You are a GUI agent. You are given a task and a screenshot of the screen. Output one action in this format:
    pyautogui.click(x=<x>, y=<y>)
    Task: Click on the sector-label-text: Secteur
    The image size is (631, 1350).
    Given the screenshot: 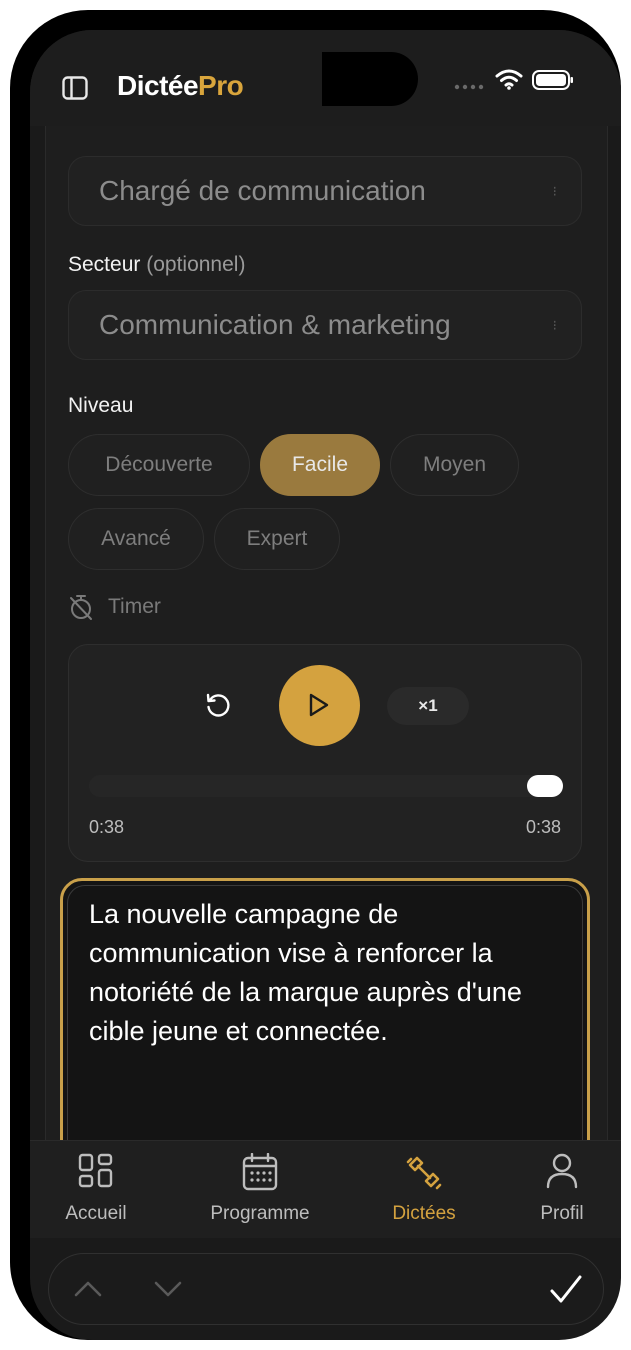 What is the action you would take?
    pyautogui.click(x=104, y=264)
    